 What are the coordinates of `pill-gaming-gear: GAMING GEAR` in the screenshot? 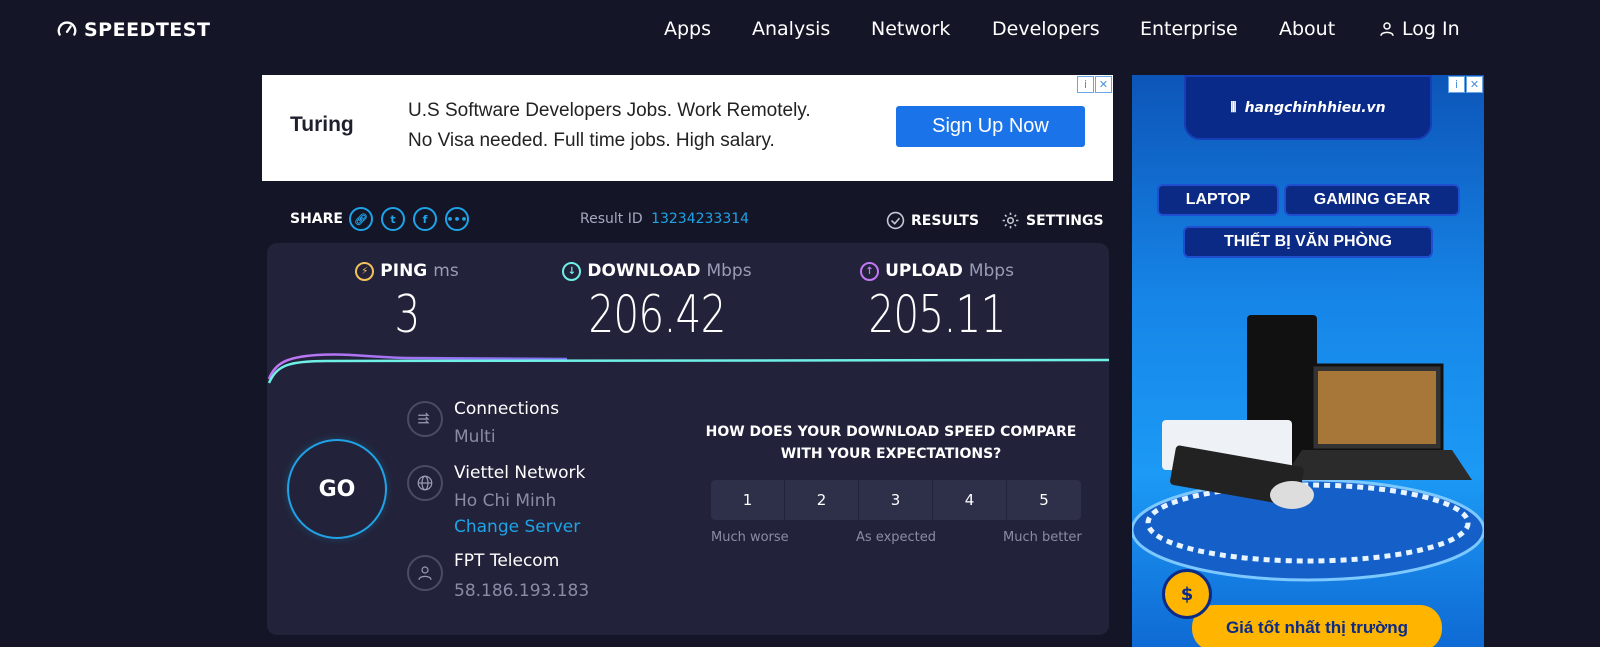 It's located at (1372, 200).